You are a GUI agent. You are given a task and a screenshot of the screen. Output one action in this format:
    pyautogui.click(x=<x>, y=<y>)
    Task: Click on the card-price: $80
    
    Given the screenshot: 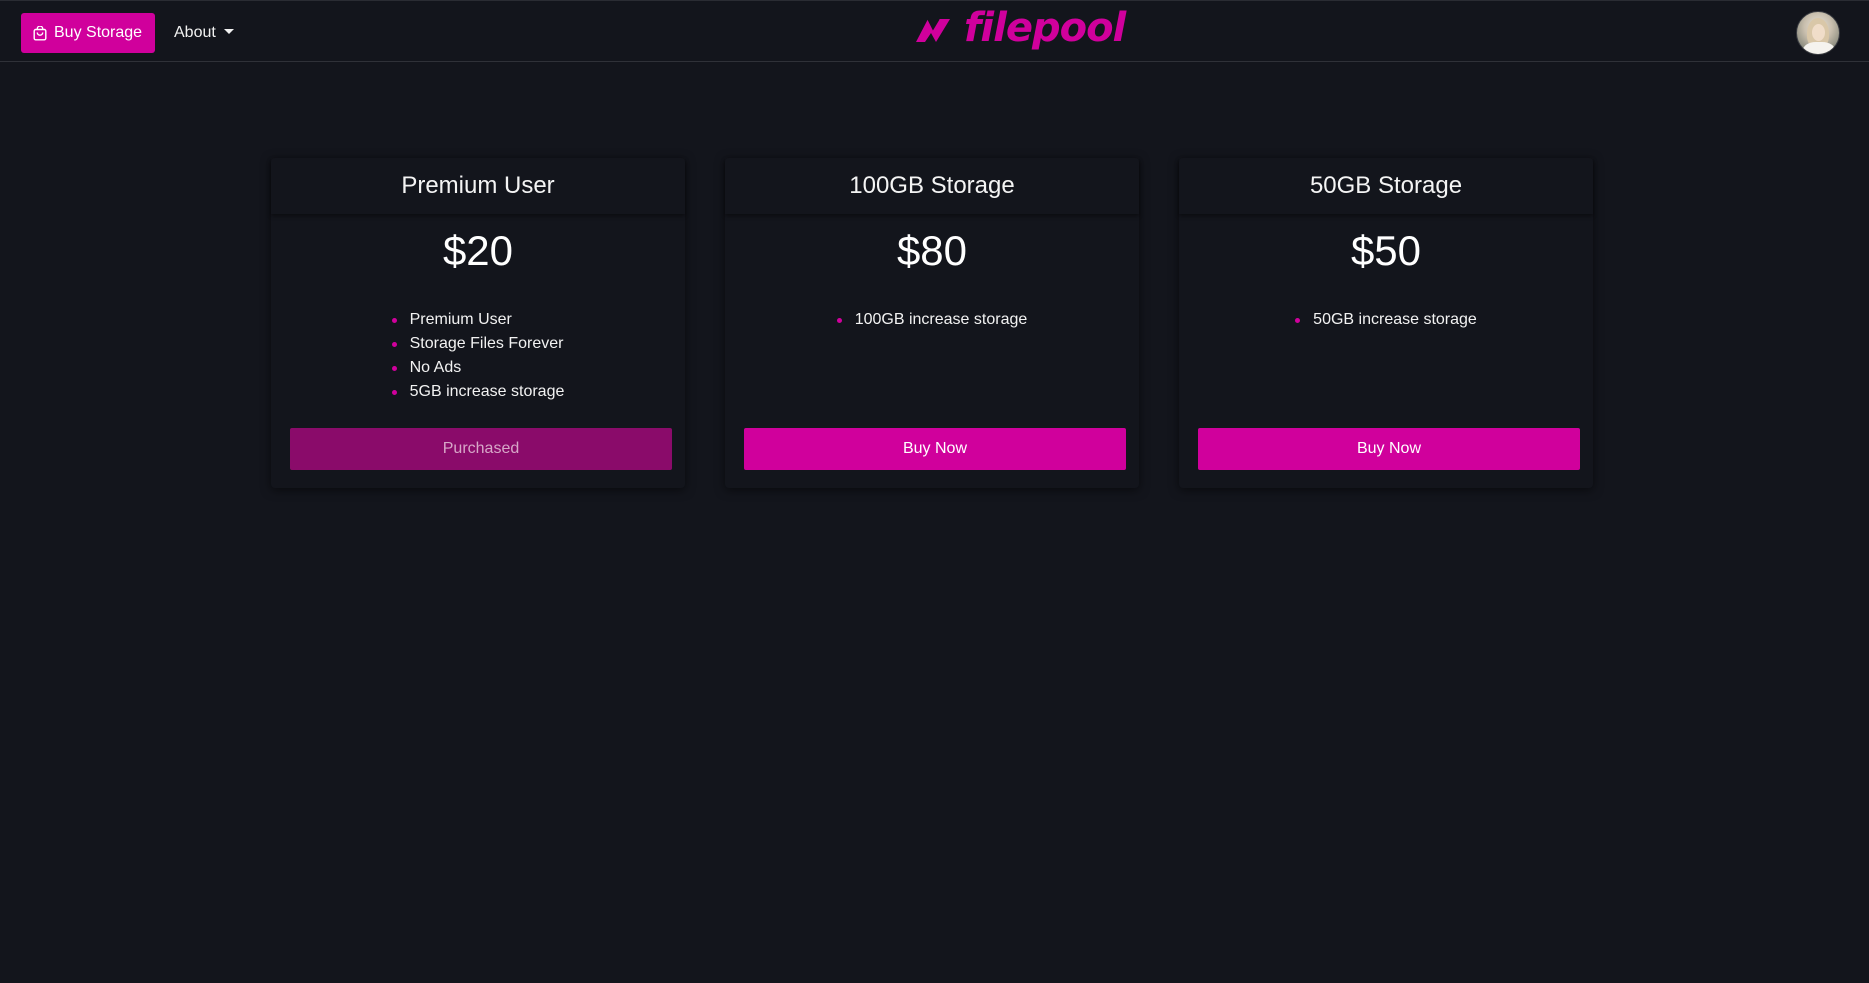 What is the action you would take?
    pyautogui.click(x=932, y=250)
    